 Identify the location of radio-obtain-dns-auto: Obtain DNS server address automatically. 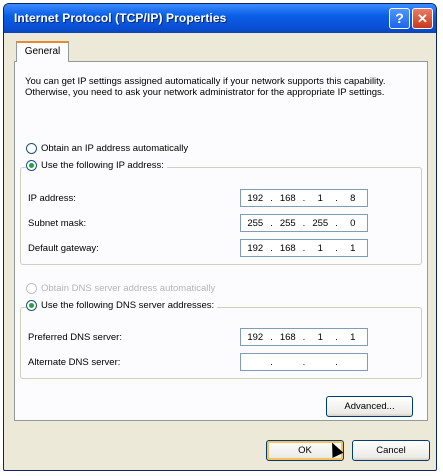
(120, 288).